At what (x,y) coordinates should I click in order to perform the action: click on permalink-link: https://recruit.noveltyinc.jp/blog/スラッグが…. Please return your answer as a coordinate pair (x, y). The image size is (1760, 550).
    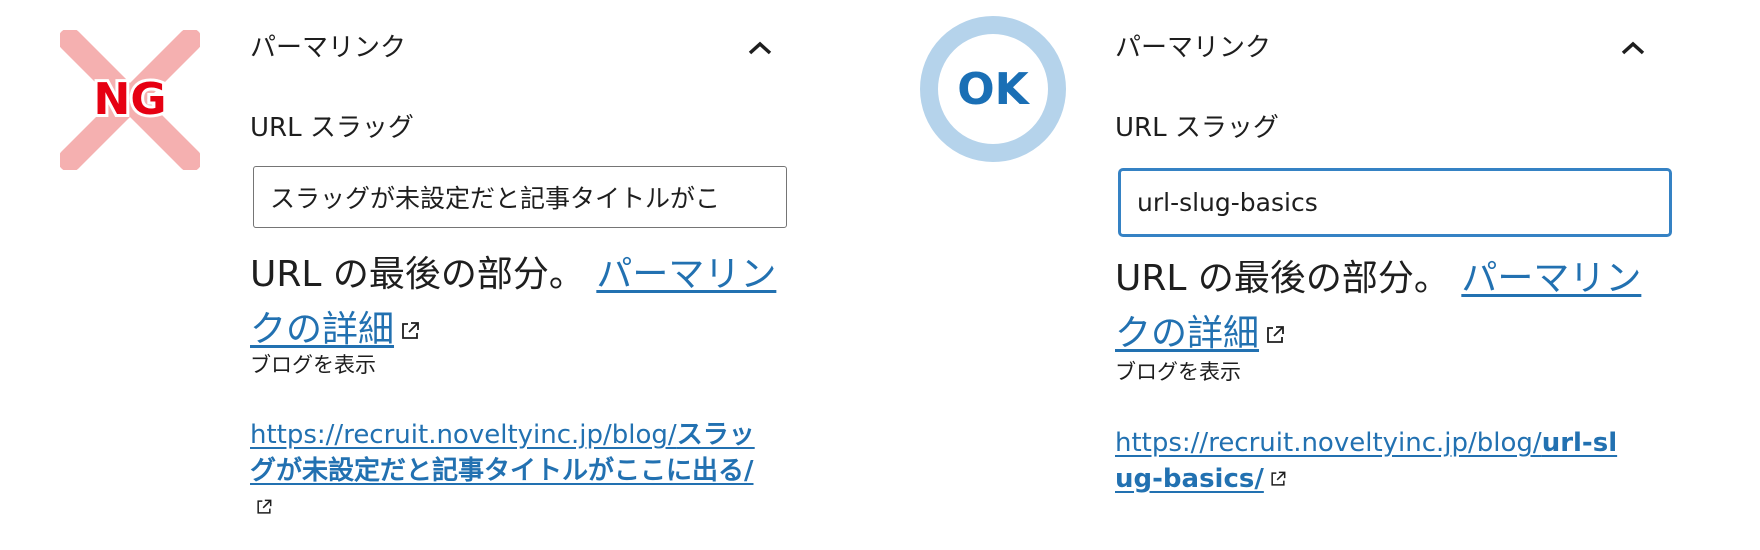
    Looking at the image, I should click on (502, 471).